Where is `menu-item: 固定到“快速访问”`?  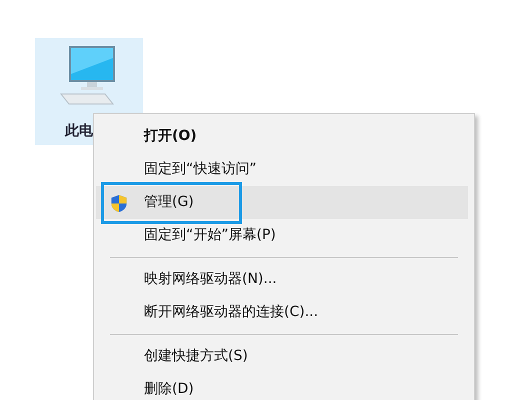
menu-item: 固定到“快速访问” is located at coordinates (282, 169).